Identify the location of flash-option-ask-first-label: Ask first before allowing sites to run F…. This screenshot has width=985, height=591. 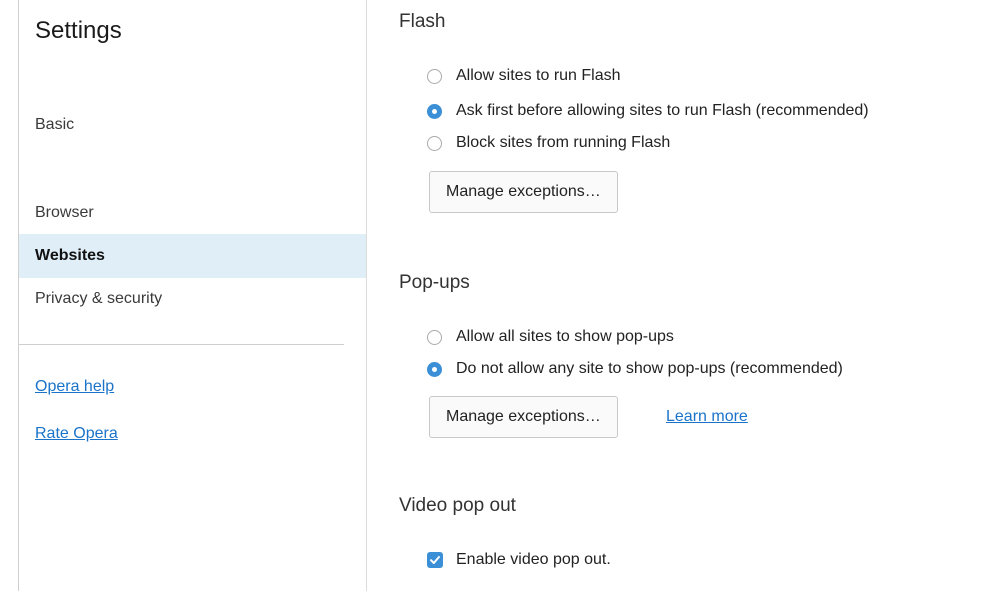
(662, 110).